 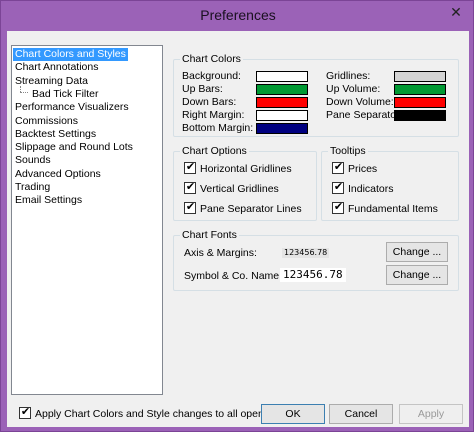 I want to click on tooltip-option-checkbox: ✔ Fundamental Items, so click(x=385, y=208).